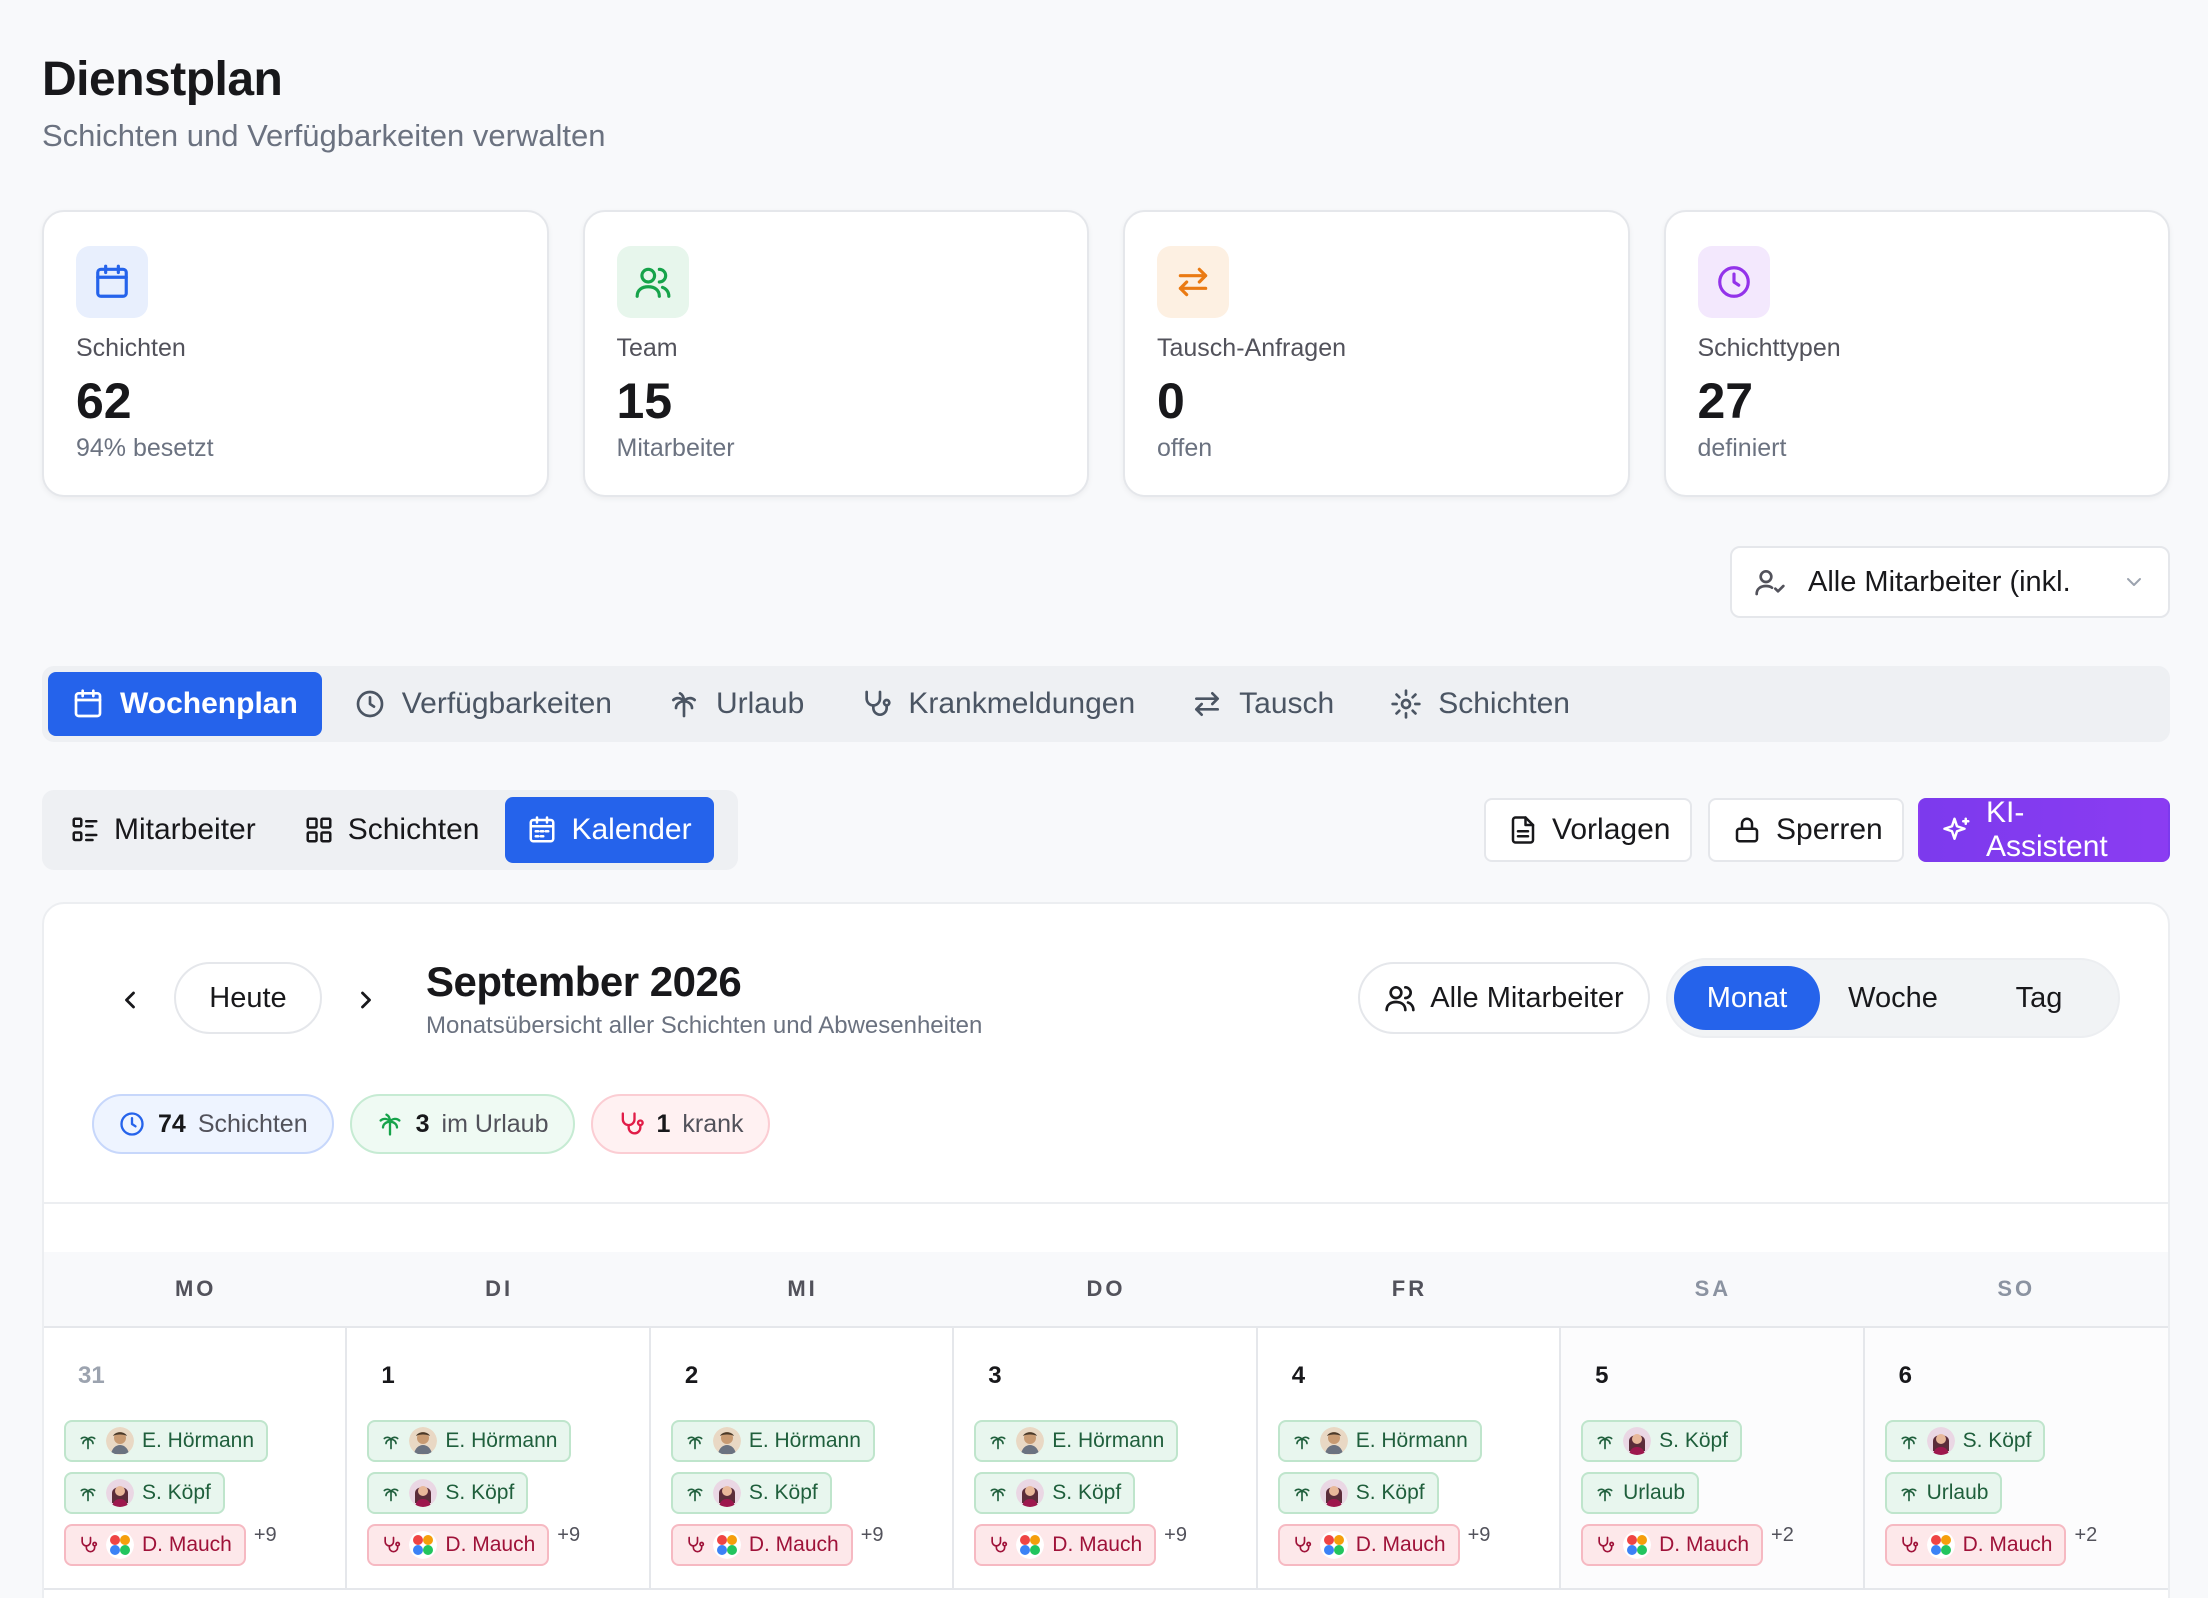 Image resolution: width=2208 pixels, height=1598 pixels. What do you see at coordinates (176, 1492) in the screenshot?
I see `entry-name: S. Köpf` at bounding box center [176, 1492].